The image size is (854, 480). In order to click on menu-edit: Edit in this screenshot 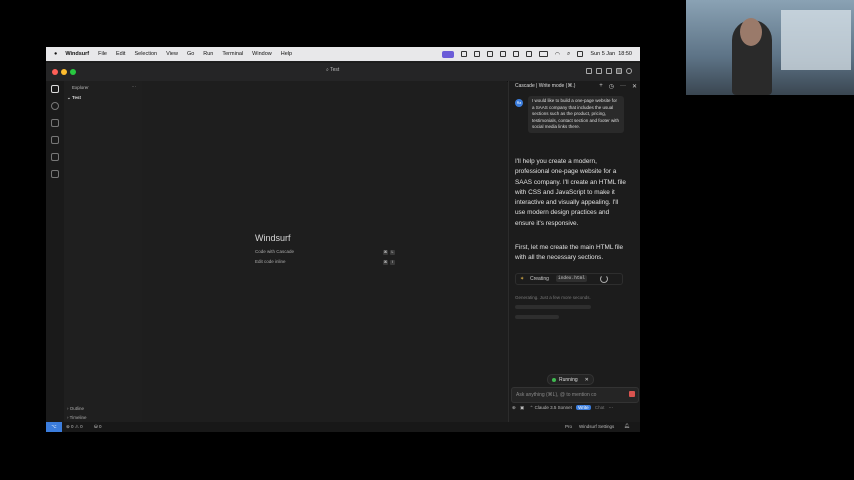, I will do `click(120, 54)`.